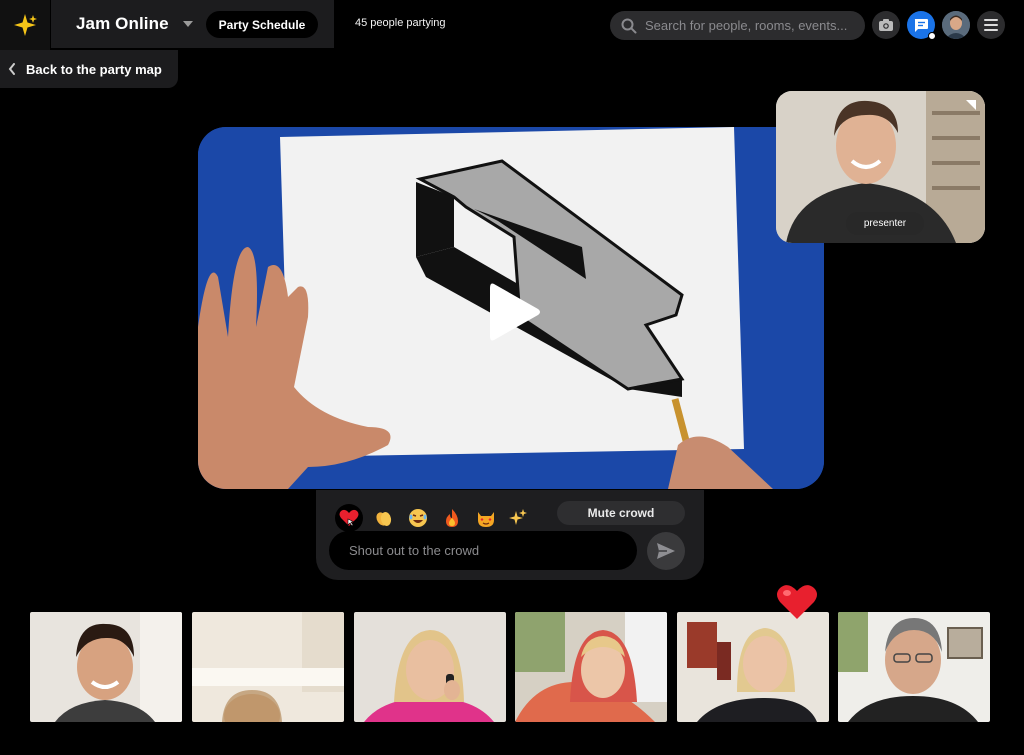  I want to click on send-button, so click(666, 551).